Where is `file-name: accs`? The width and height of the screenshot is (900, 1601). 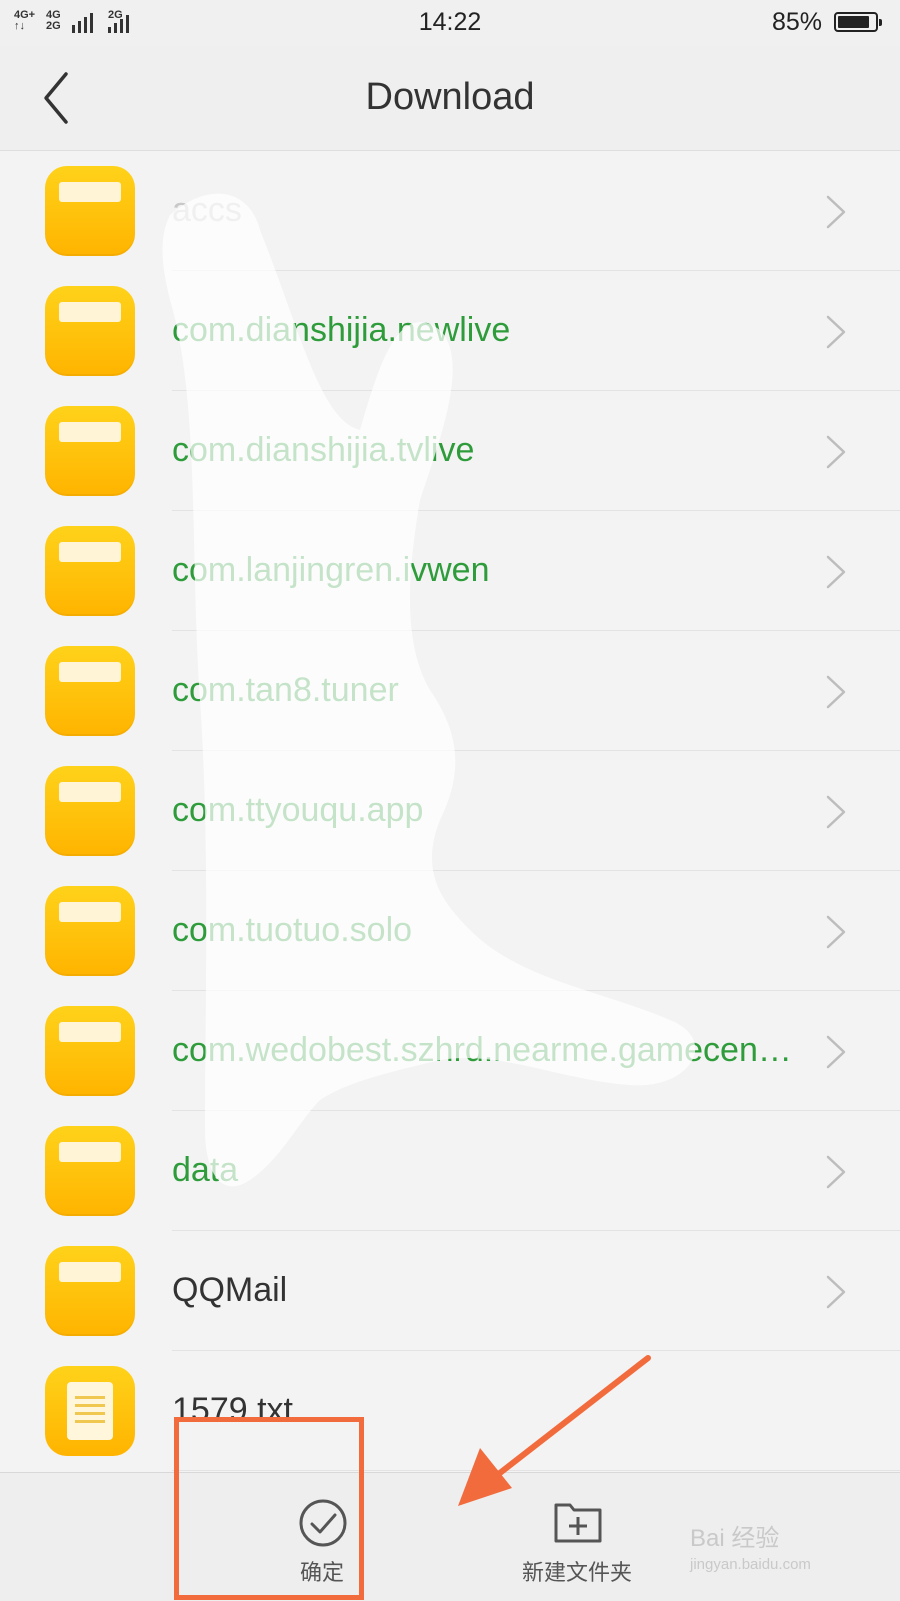
file-name: accs is located at coordinates (207, 210).